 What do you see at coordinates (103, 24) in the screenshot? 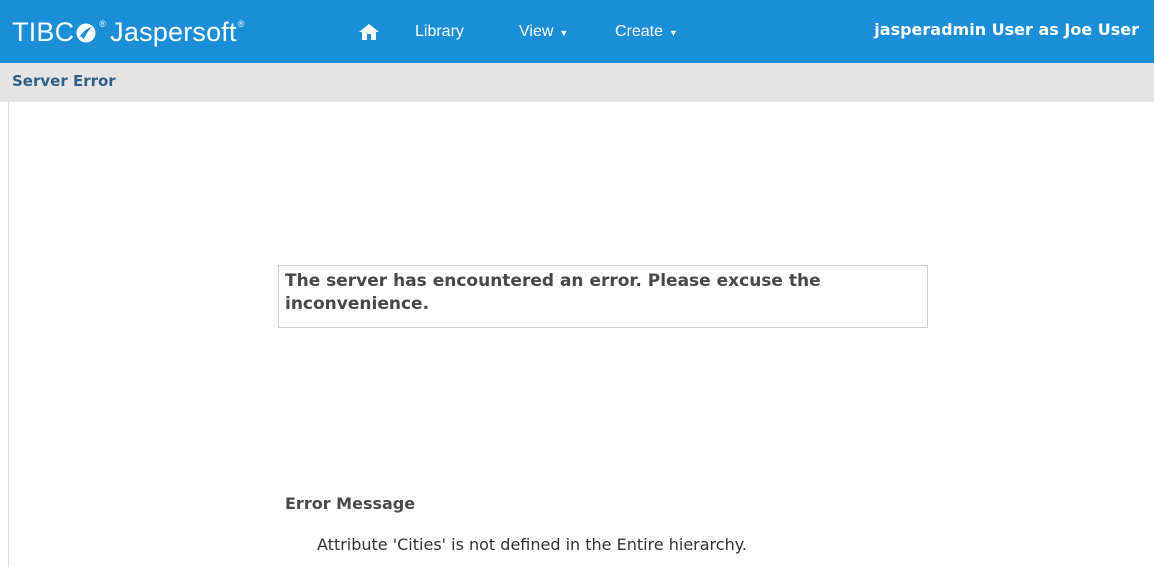
I see `logo-reg-mark: ®` at bounding box center [103, 24].